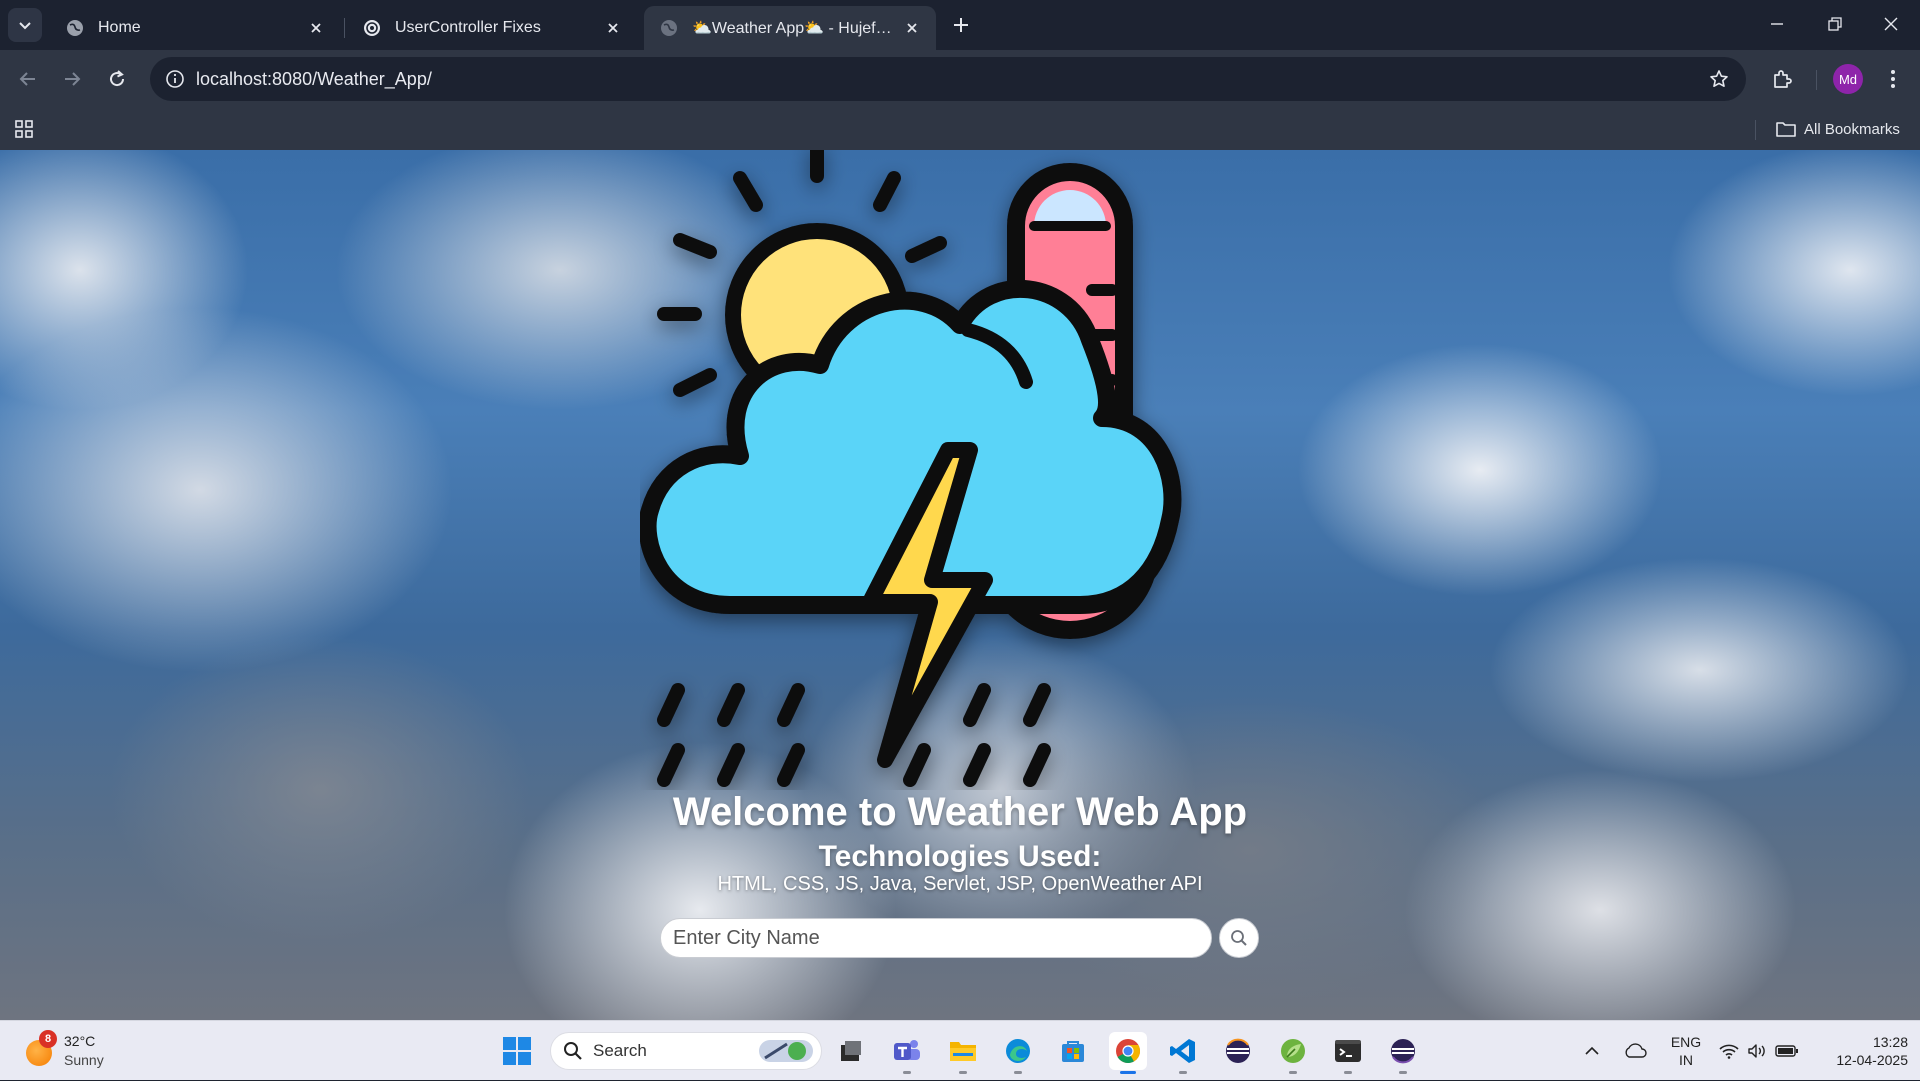  What do you see at coordinates (1686, 1051) in the screenshot?
I see `language-indicator: ENG IN` at bounding box center [1686, 1051].